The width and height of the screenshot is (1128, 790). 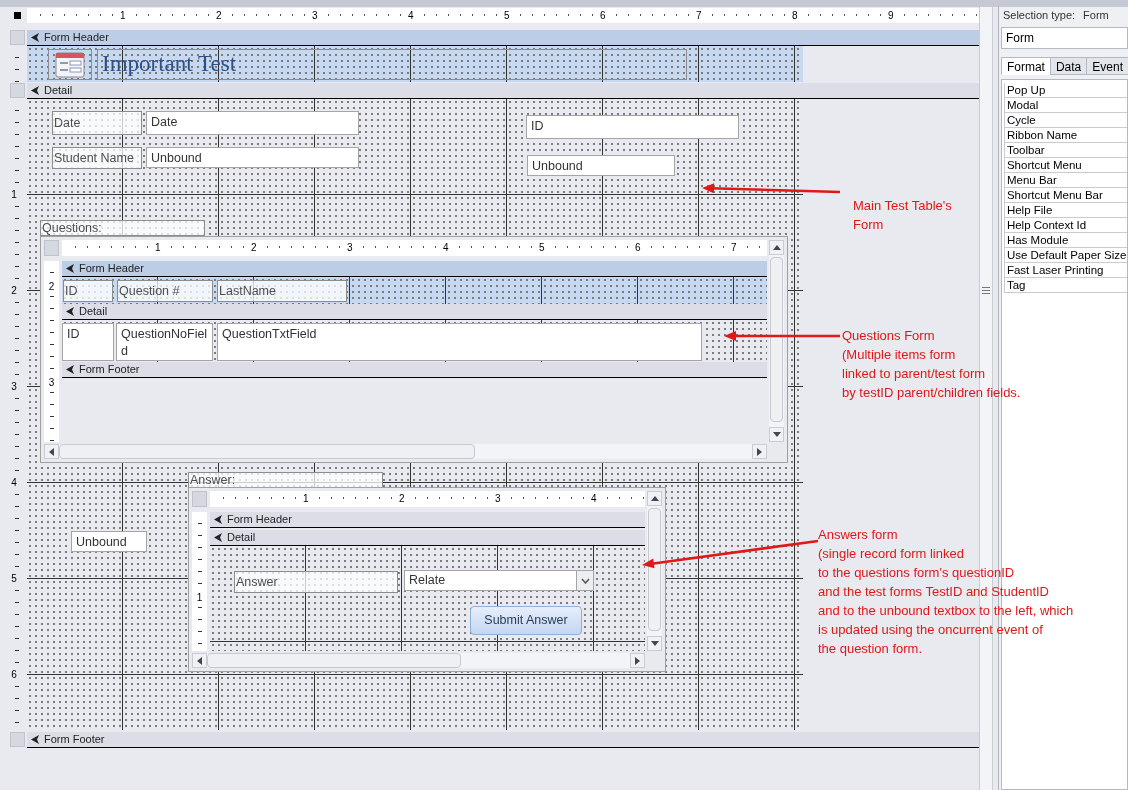 I want to click on field-label: Student Name, so click(x=97, y=158).